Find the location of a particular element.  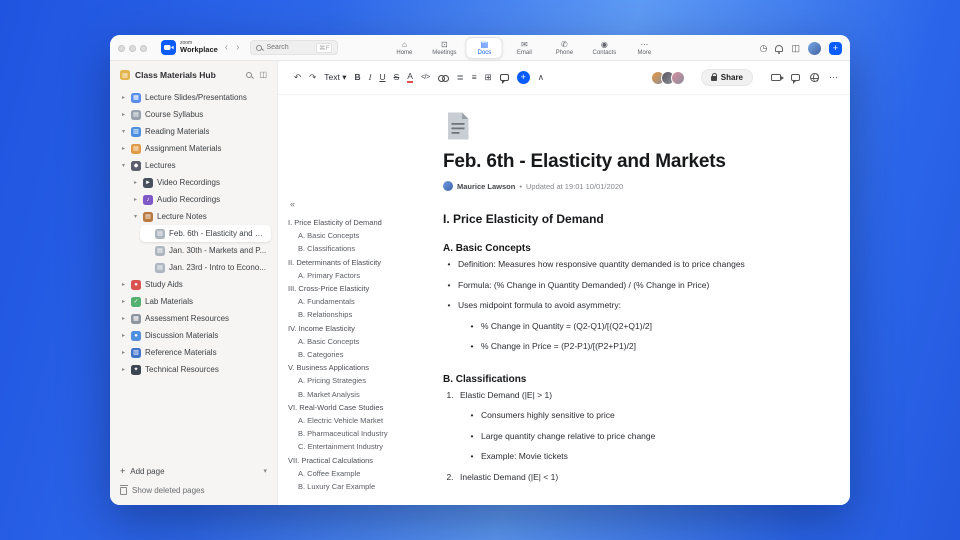

chat-icon is located at coordinates (795, 79).